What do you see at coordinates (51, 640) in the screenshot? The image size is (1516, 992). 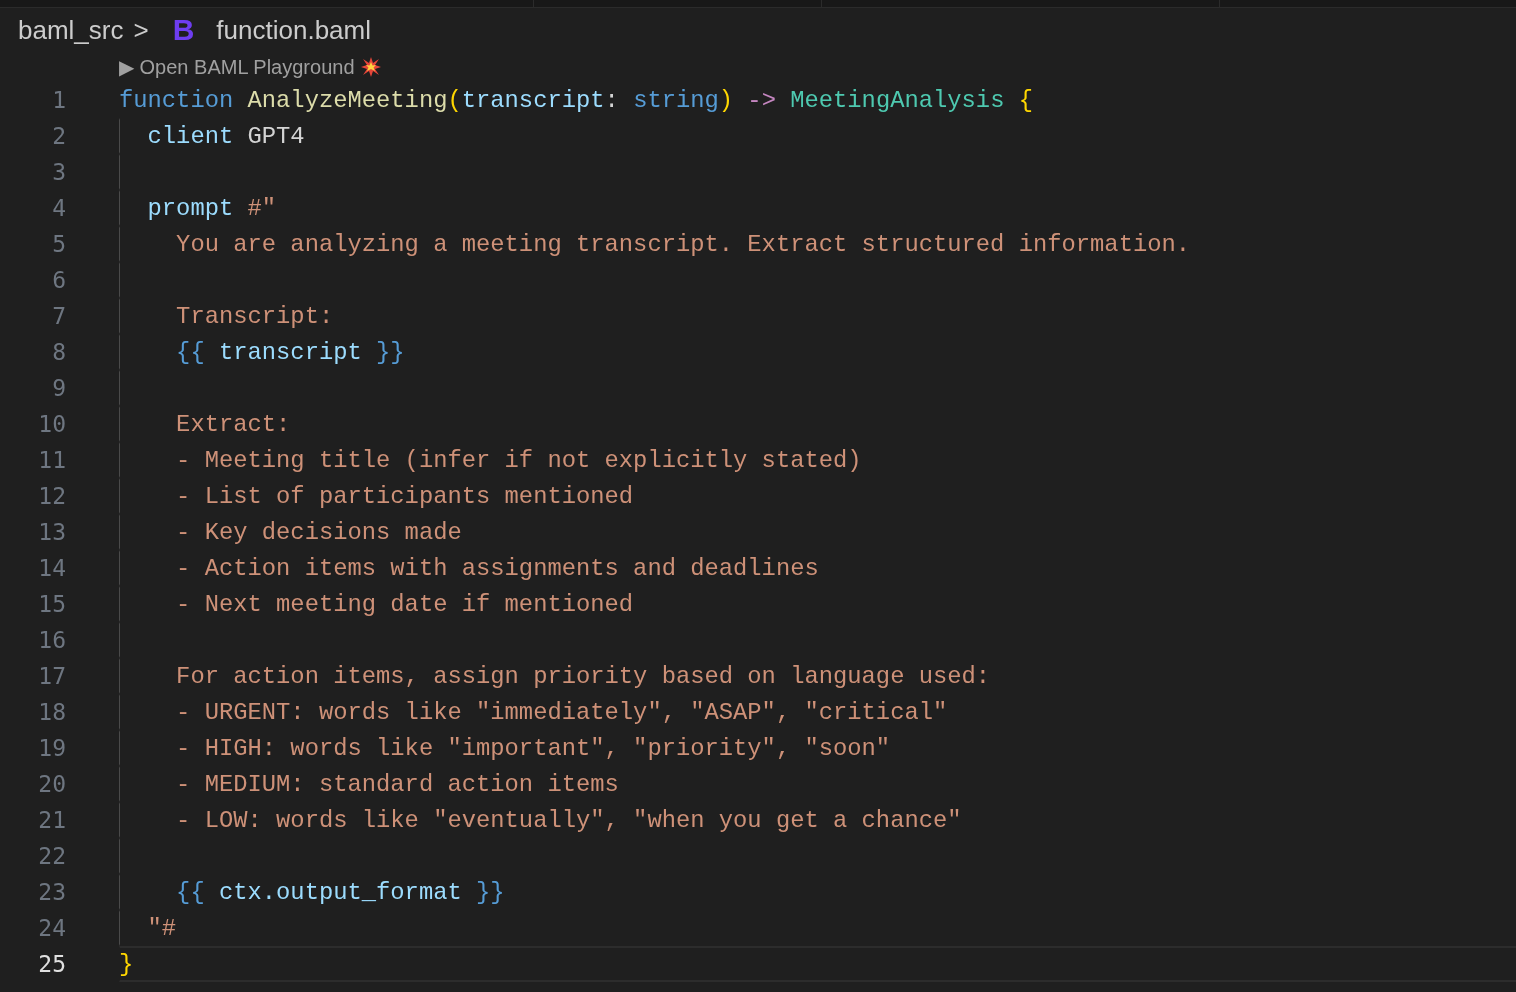 I see `line-number: 16` at bounding box center [51, 640].